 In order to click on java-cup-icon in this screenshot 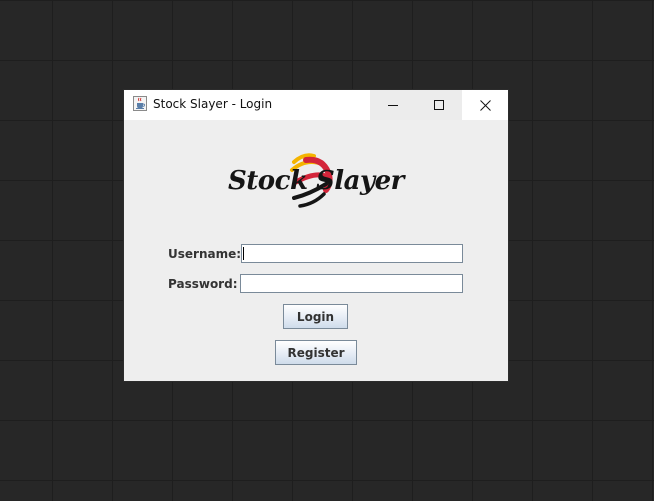, I will do `click(140, 103)`.